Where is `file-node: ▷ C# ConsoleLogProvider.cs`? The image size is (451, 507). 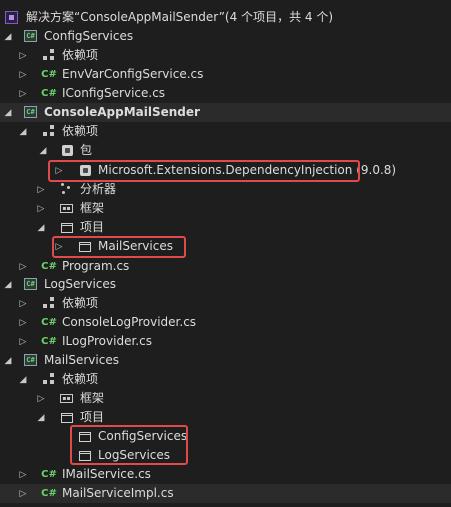
file-node: ▷ C# ConsoleLogProvider.cs is located at coordinates (225, 322).